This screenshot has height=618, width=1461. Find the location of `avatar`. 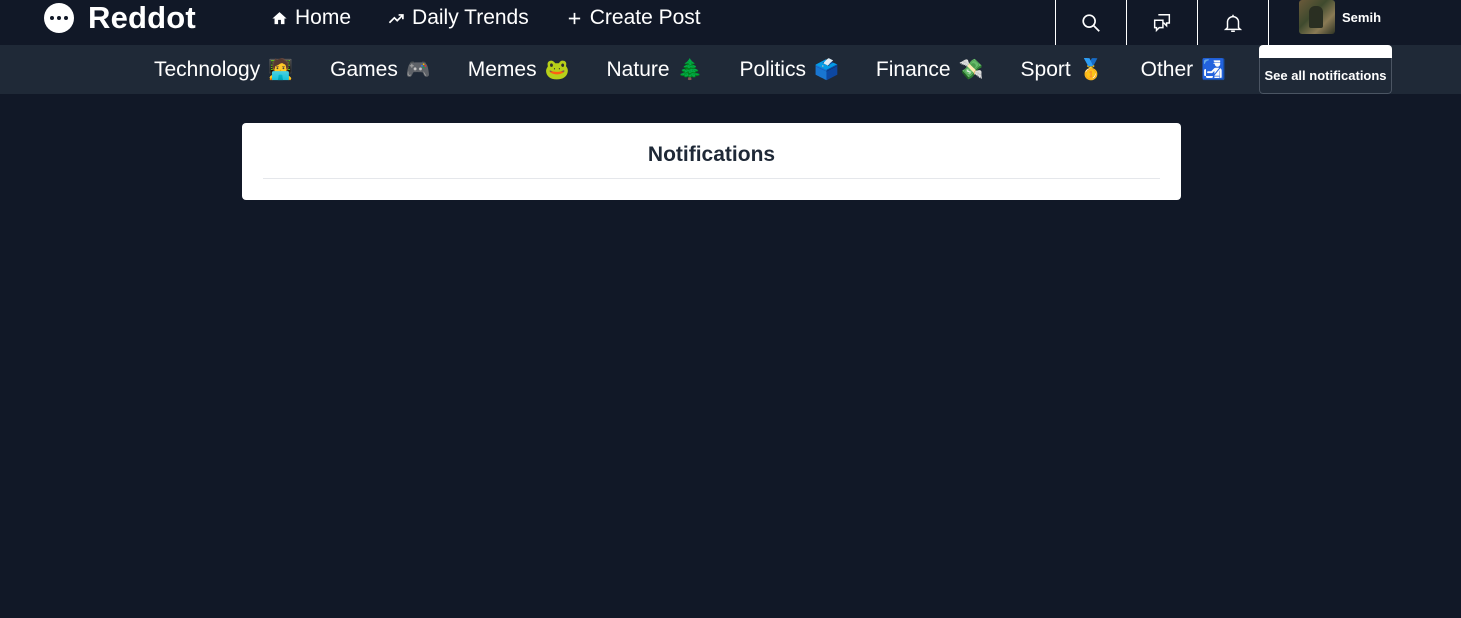

avatar is located at coordinates (1317, 17).